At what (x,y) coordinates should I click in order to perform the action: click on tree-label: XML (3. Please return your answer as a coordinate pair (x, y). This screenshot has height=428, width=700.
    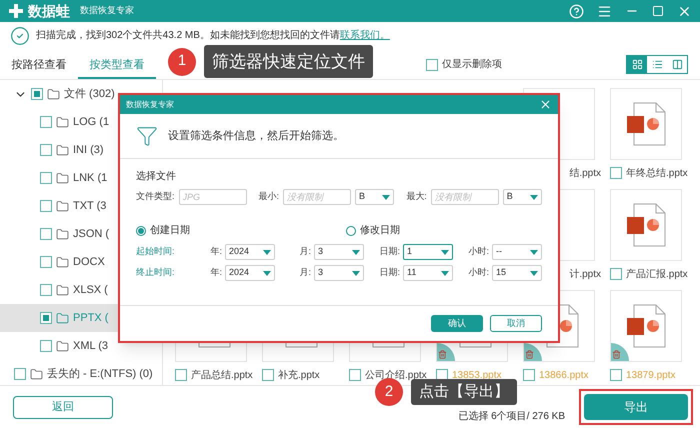
    Looking at the image, I should click on (90, 346).